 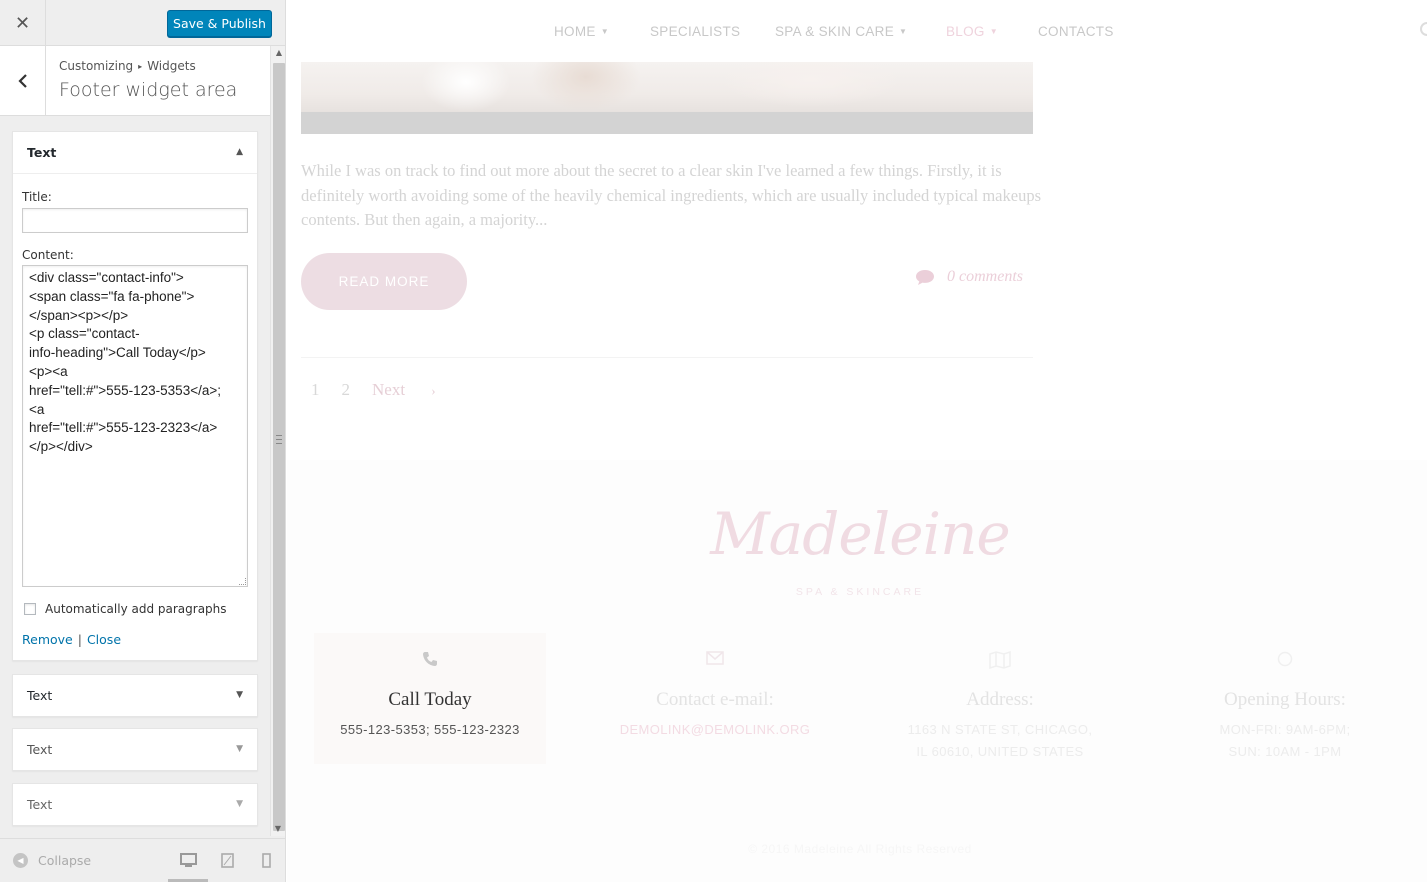 I want to click on customizer-footer: ◀ Collapse, so click(x=142, y=860).